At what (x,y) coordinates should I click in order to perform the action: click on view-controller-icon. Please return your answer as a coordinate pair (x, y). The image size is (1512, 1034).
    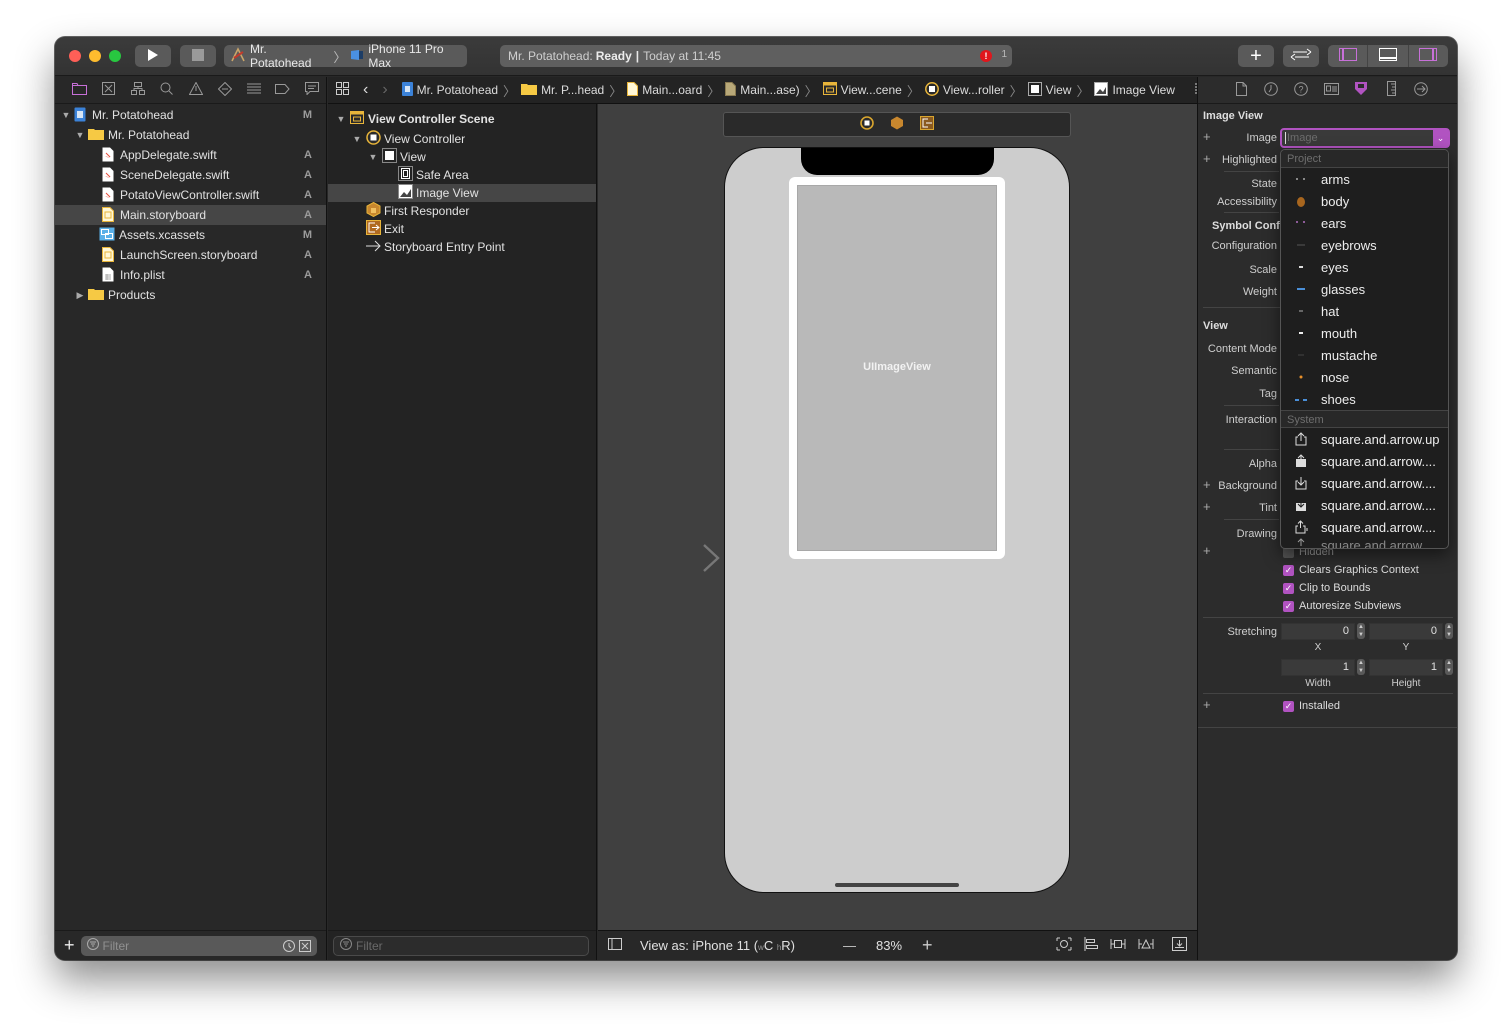
    Looking at the image, I should click on (867, 124).